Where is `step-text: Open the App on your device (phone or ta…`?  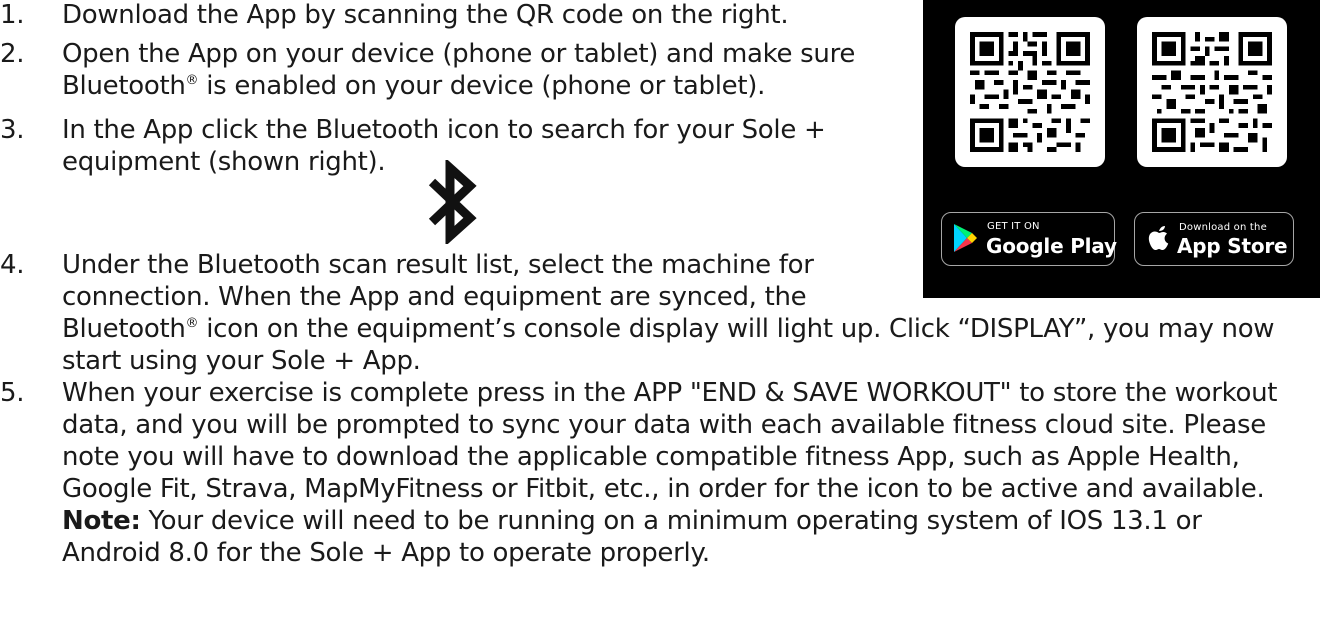 step-text: Open the App on your device (phone or ta… is located at coordinates (459, 70).